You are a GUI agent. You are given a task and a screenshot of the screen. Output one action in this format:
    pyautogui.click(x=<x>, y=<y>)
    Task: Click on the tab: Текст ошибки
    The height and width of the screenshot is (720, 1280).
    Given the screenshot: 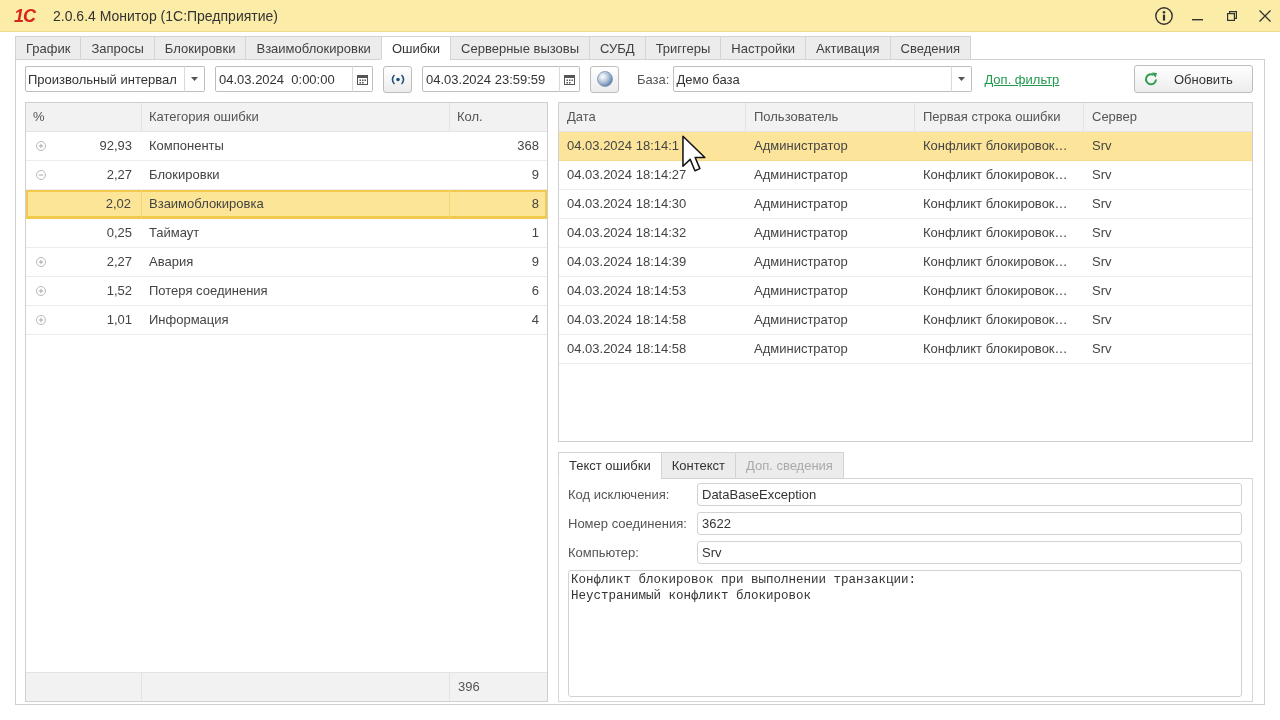 What is the action you would take?
    pyautogui.click(x=610, y=465)
    